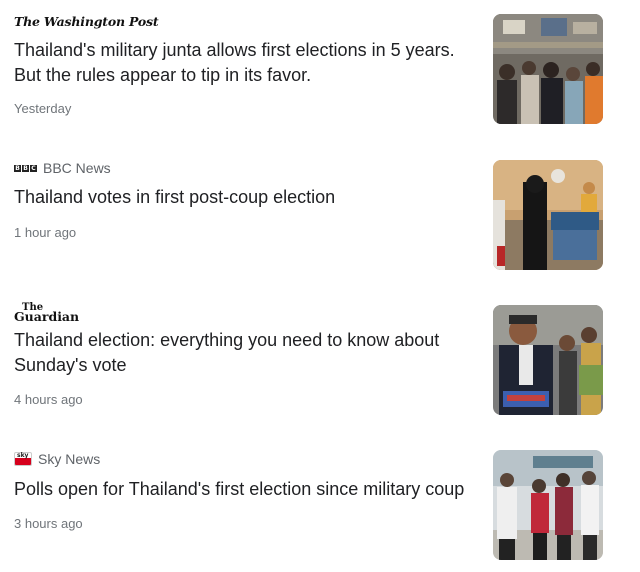  What do you see at coordinates (77, 168) in the screenshot?
I see `source-name: BBC News` at bounding box center [77, 168].